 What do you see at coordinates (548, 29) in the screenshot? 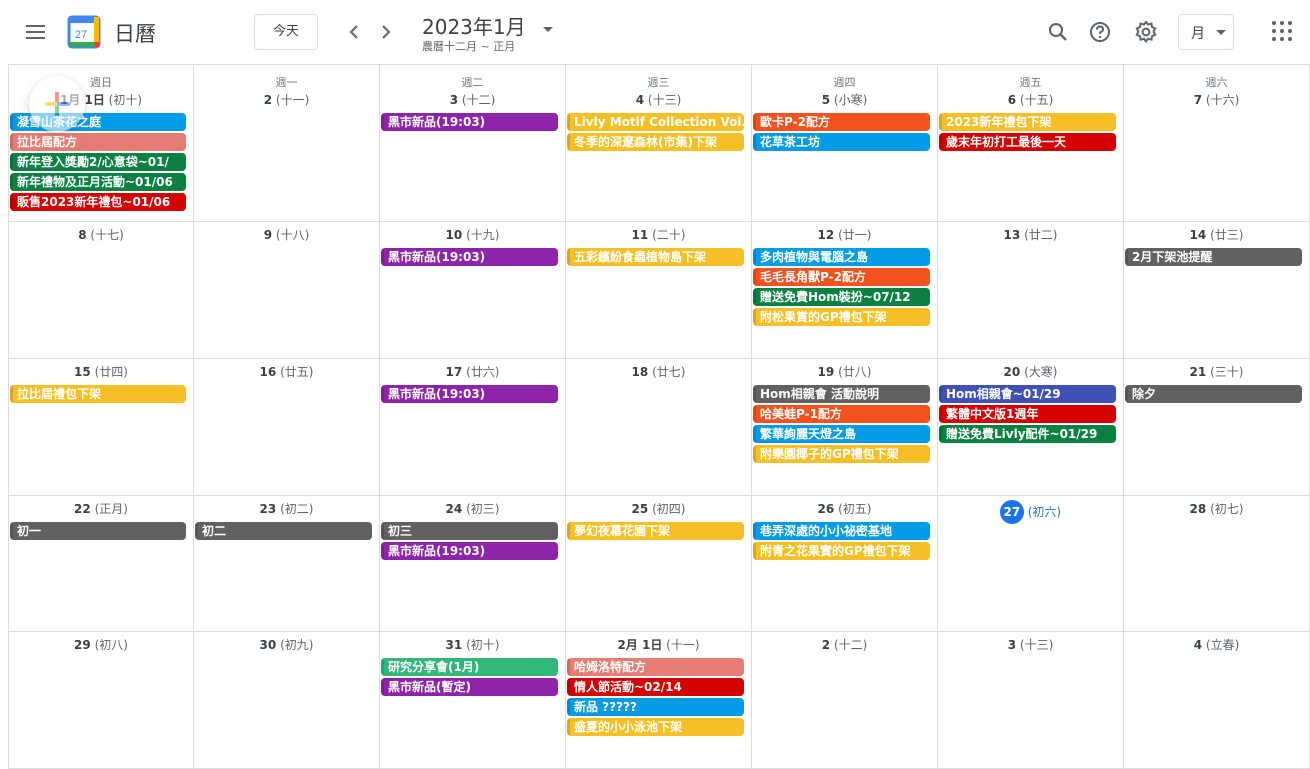
I see `month-dropdown-caret-icon` at bounding box center [548, 29].